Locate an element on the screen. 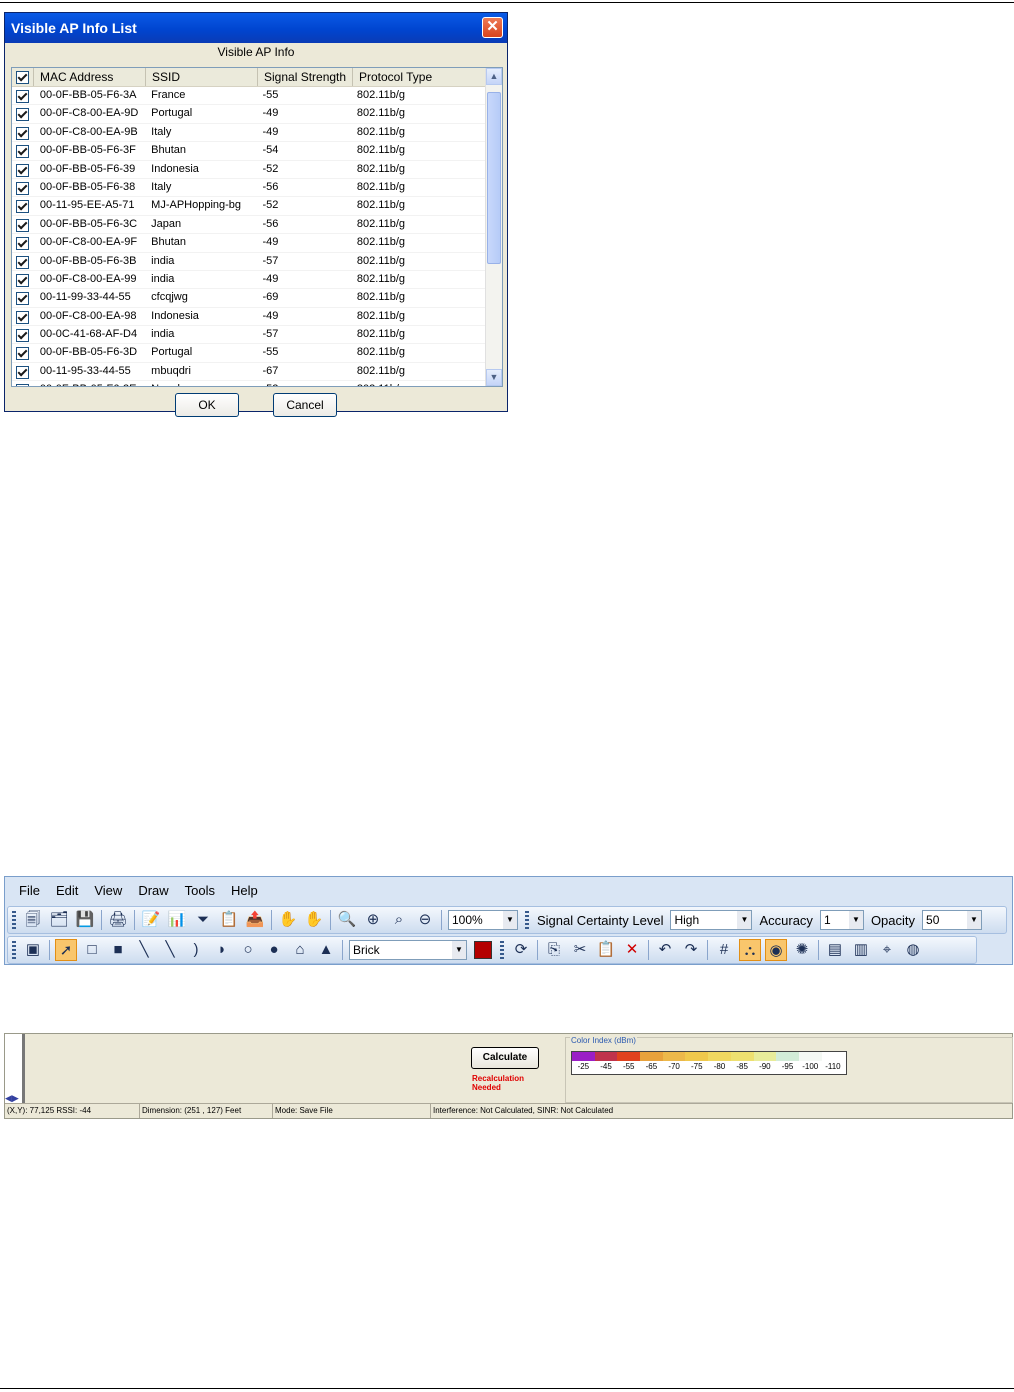 The width and height of the screenshot is (1014, 1392). circle-outline-icon: ○ is located at coordinates (248, 950).